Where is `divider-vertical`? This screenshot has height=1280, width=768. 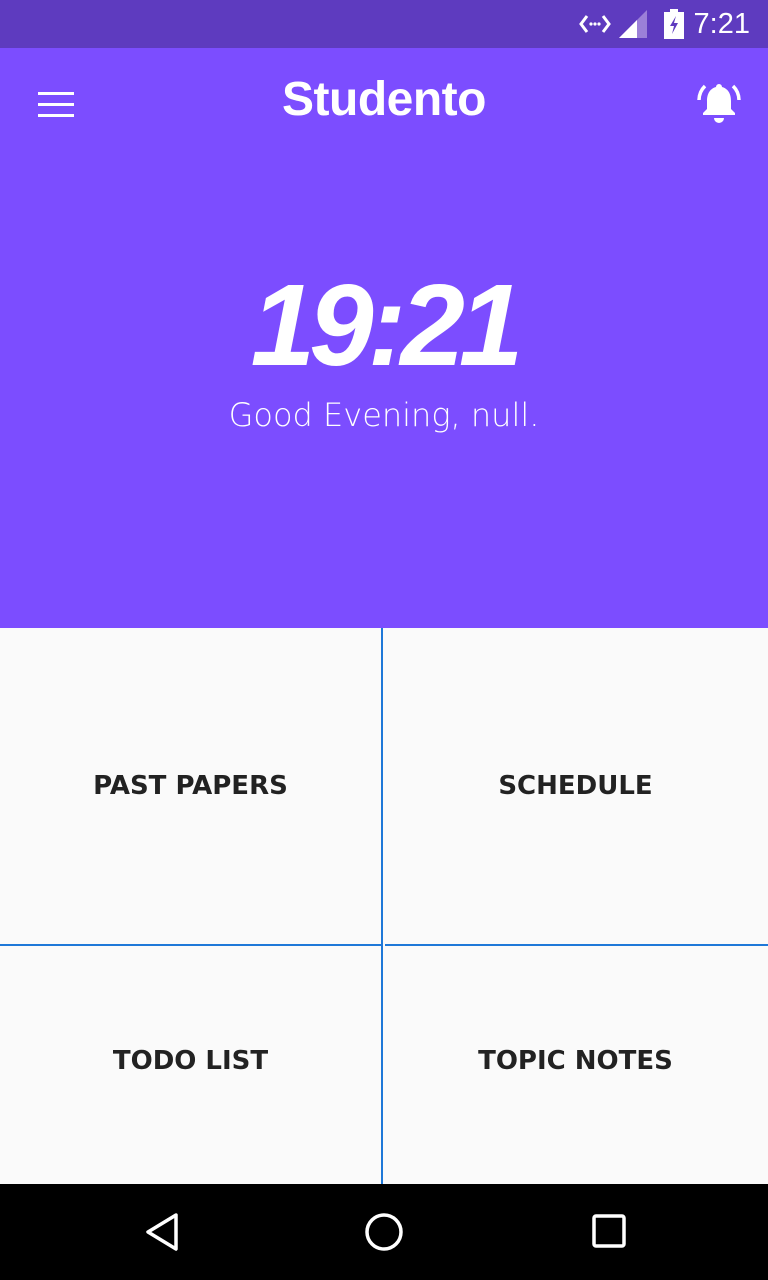
divider-vertical is located at coordinates (382, 906).